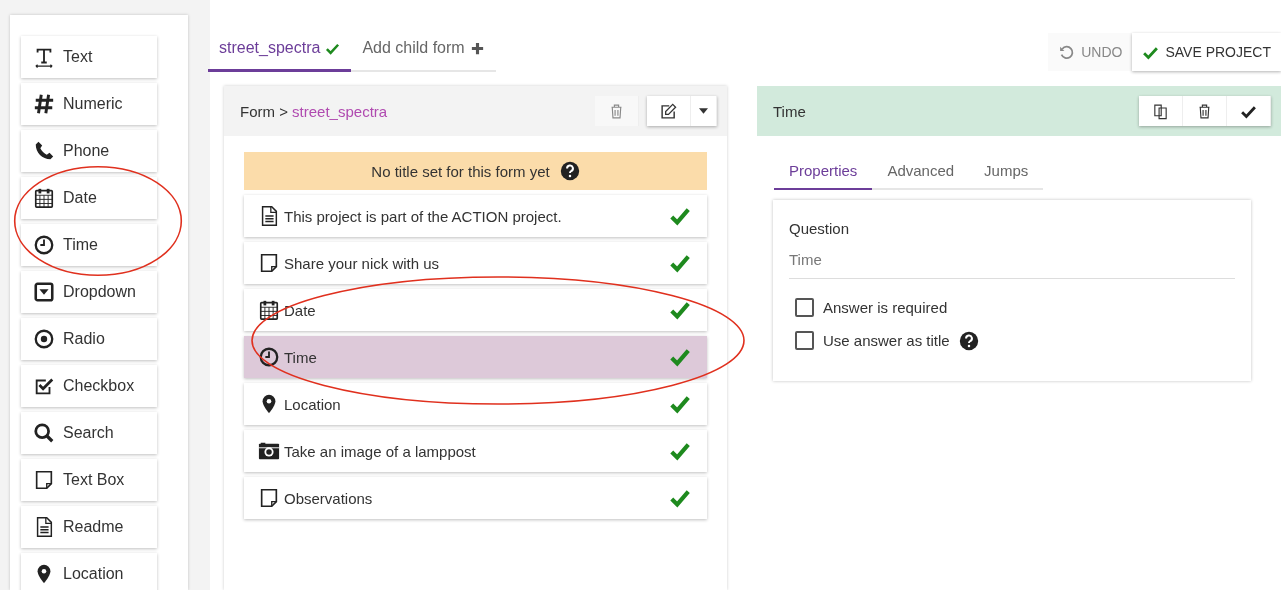  Describe the element at coordinates (44, 292) in the screenshot. I see `dropdown-icon` at that location.